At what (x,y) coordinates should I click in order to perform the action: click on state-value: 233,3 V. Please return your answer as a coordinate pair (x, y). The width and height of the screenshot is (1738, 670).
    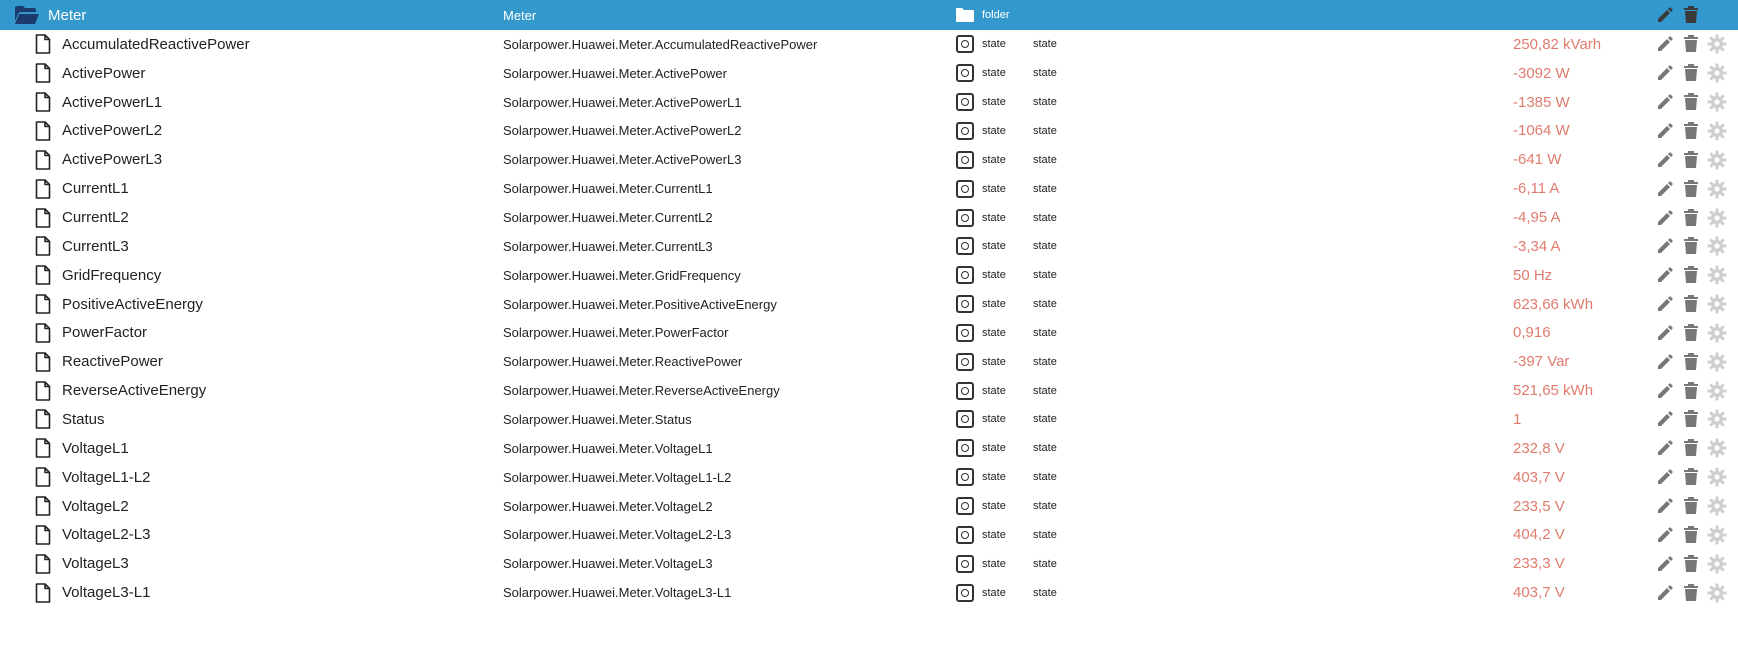
    Looking at the image, I should click on (1539, 563).